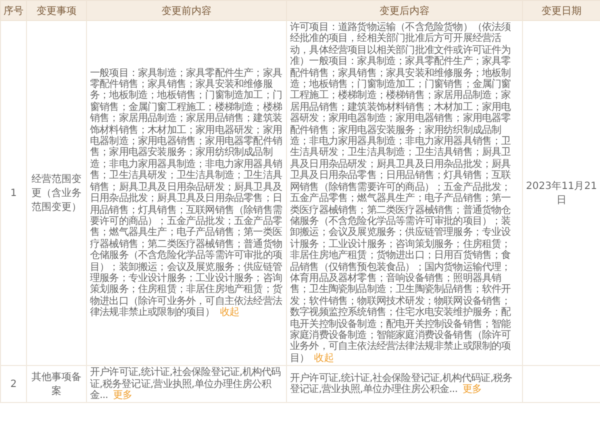  Describe the element at coordinates (13, 10) in the screenshot. I see `column-header: 序号` at that location.